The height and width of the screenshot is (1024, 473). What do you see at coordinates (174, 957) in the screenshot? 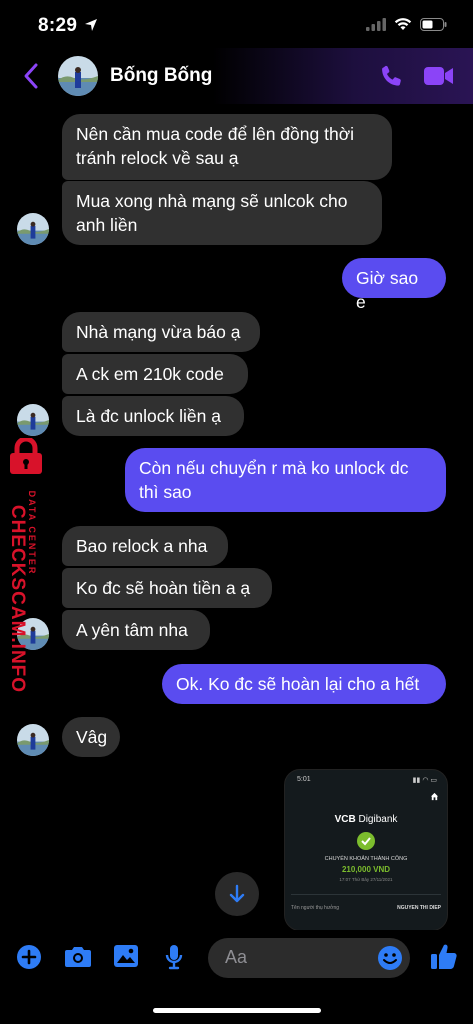
I see `microphone-icon` at bounding box center [174, 957].